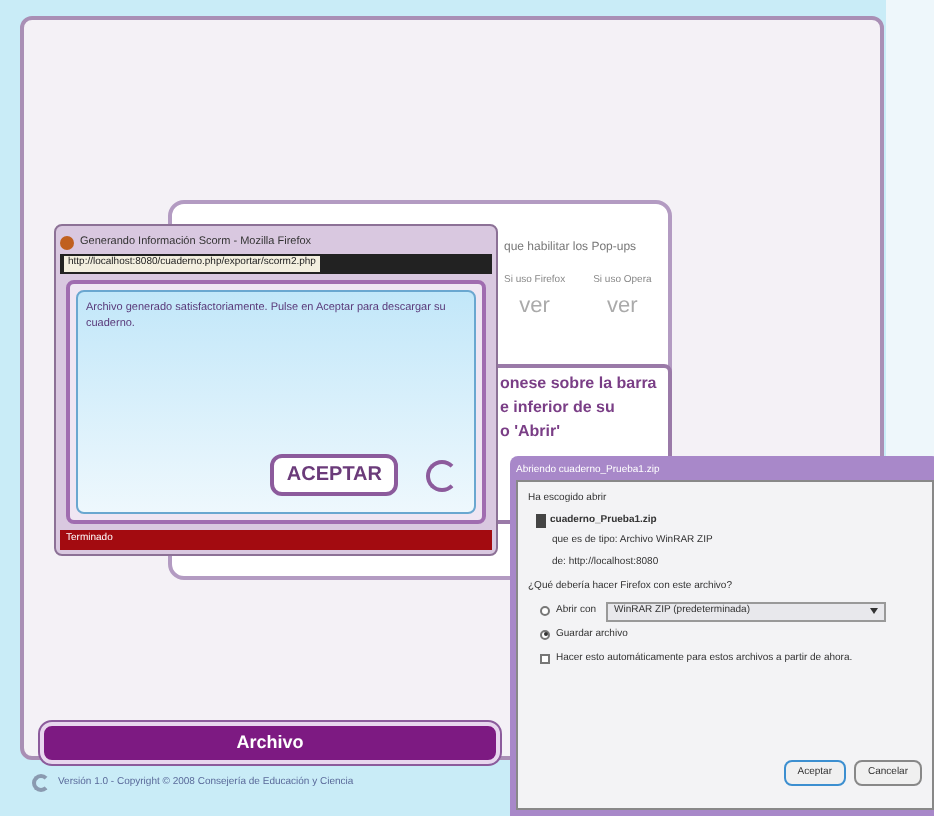 Image resolution: width=934 pixels, height=816 pixels. Describe the element at coordinates (545, 658) in the screenshot. I see `checkbox` at that location.